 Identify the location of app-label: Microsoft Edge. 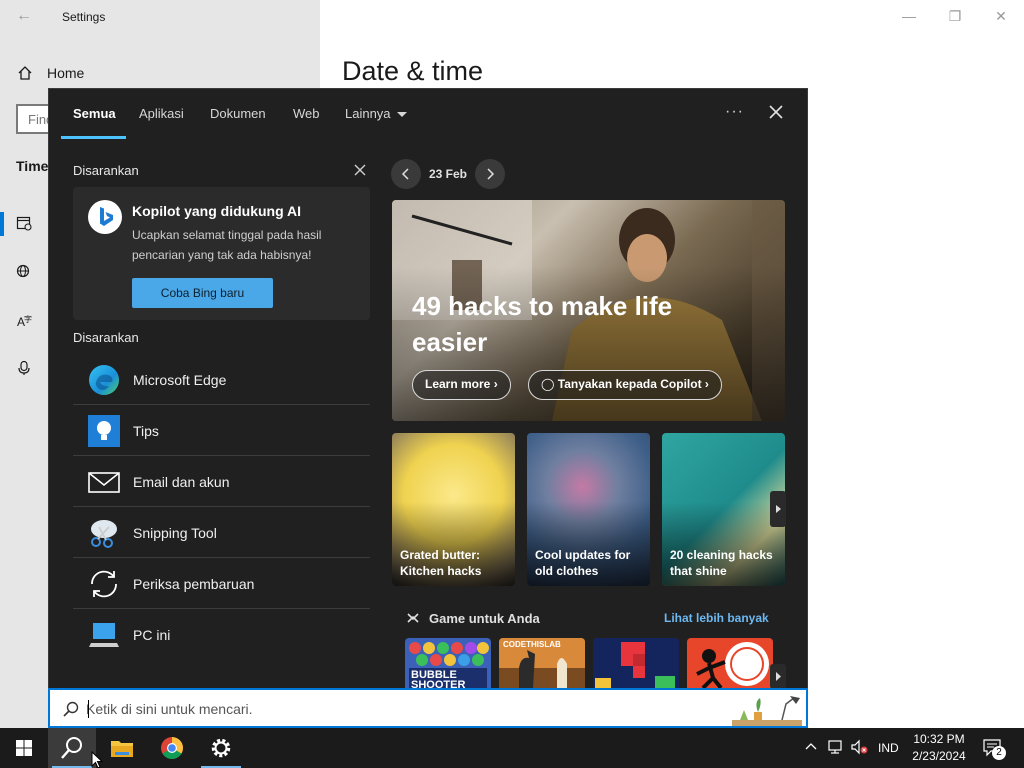
(180, 380).